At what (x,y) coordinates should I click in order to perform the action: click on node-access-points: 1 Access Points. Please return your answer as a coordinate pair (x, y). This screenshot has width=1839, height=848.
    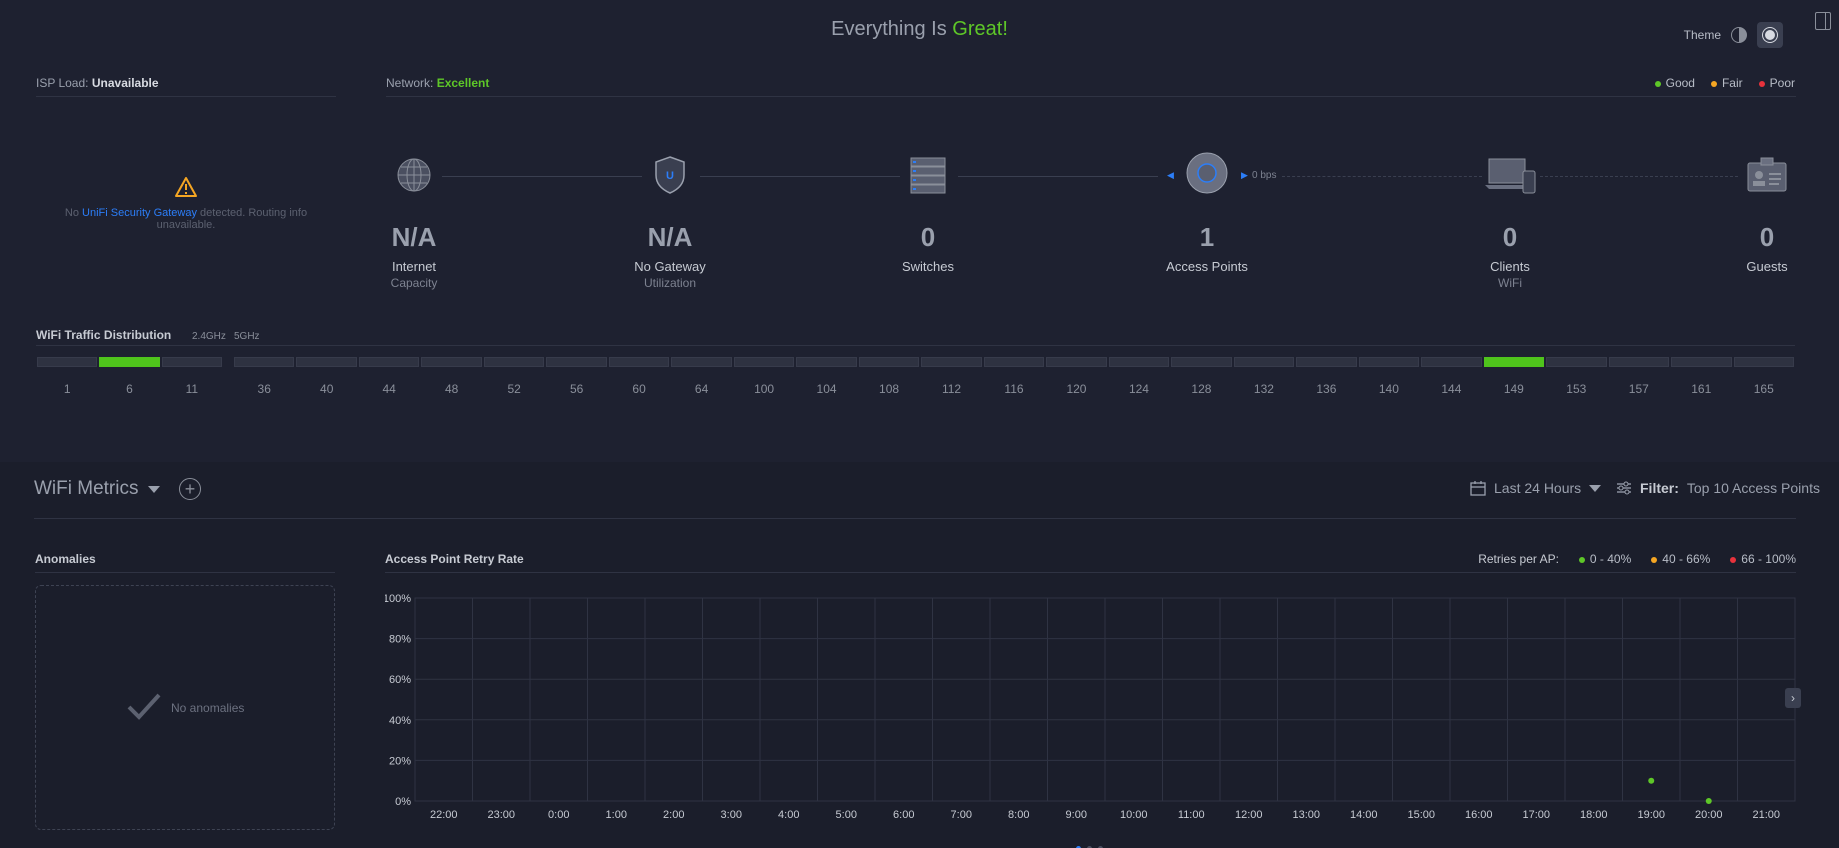
    Looking at the image, I should click on (1207, 248).